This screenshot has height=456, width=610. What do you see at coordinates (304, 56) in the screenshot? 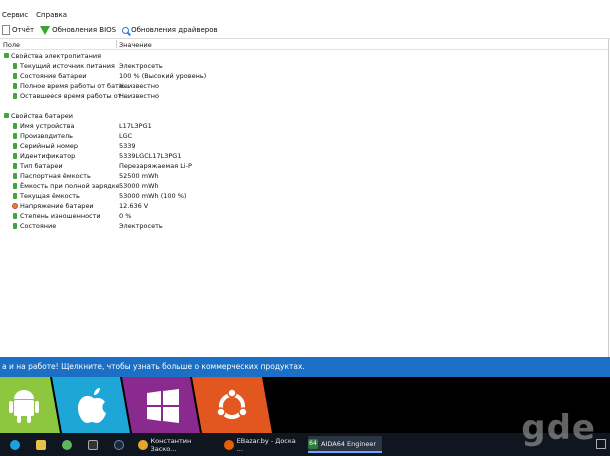
I see `section-header: Свойства электропитания` at bounding box center [304, 56].